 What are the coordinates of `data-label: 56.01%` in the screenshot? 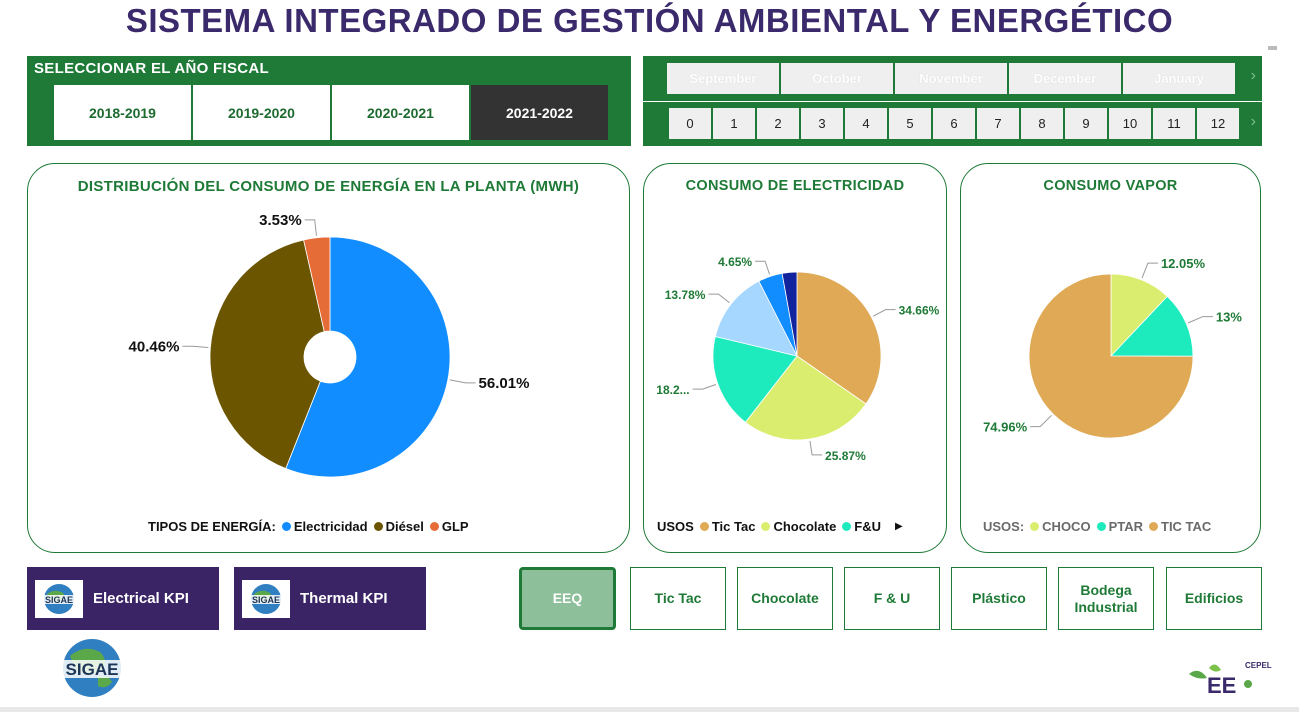 It's located at (504, 383).